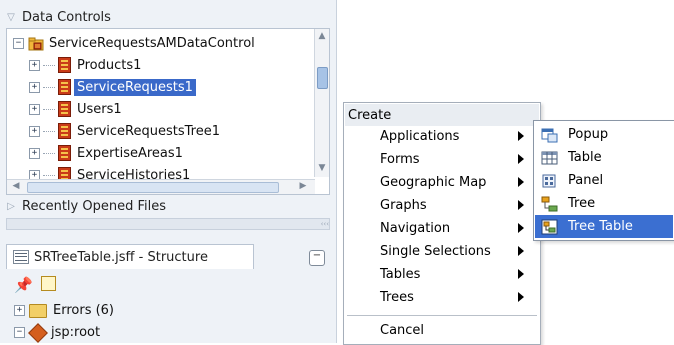 The height and width of the screenshot is (345, 674). I want to click on submenu-item-label: Popup, so click(588, 134).